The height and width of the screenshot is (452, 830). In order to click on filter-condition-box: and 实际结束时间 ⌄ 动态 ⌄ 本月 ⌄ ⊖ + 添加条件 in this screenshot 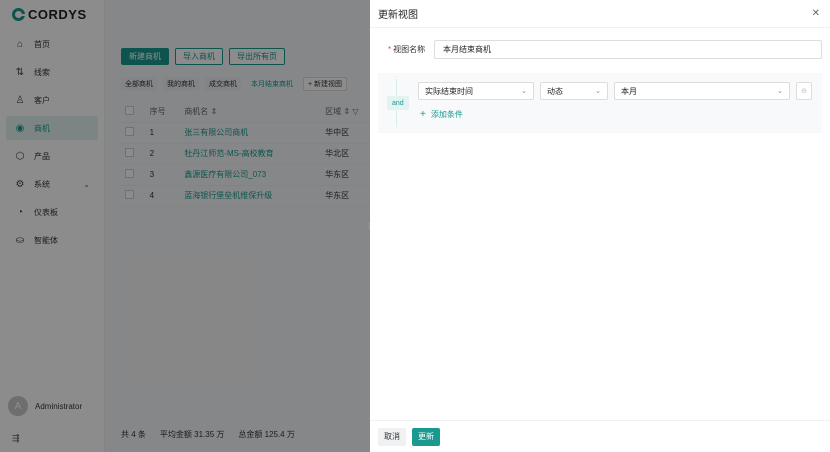, I will do `click(600, 103)`.